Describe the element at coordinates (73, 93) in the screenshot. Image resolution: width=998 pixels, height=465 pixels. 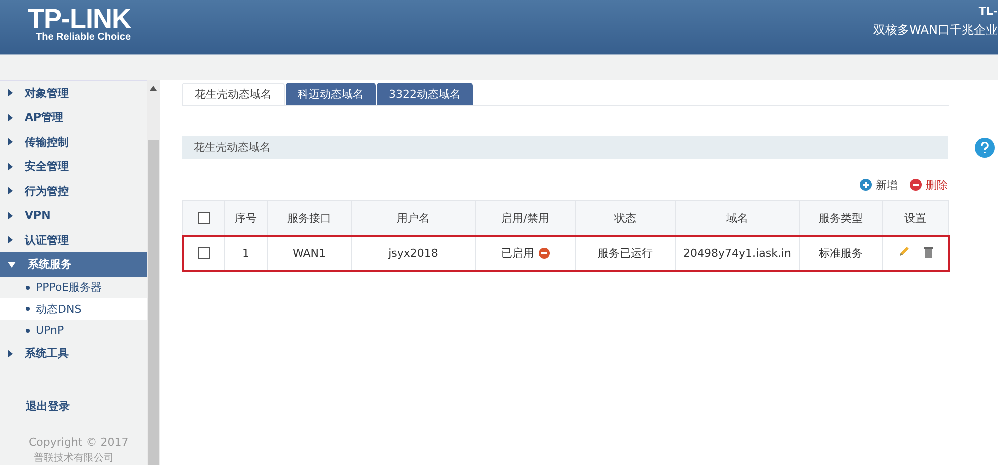
I see `sidebar-item: 对象管理` at that location.